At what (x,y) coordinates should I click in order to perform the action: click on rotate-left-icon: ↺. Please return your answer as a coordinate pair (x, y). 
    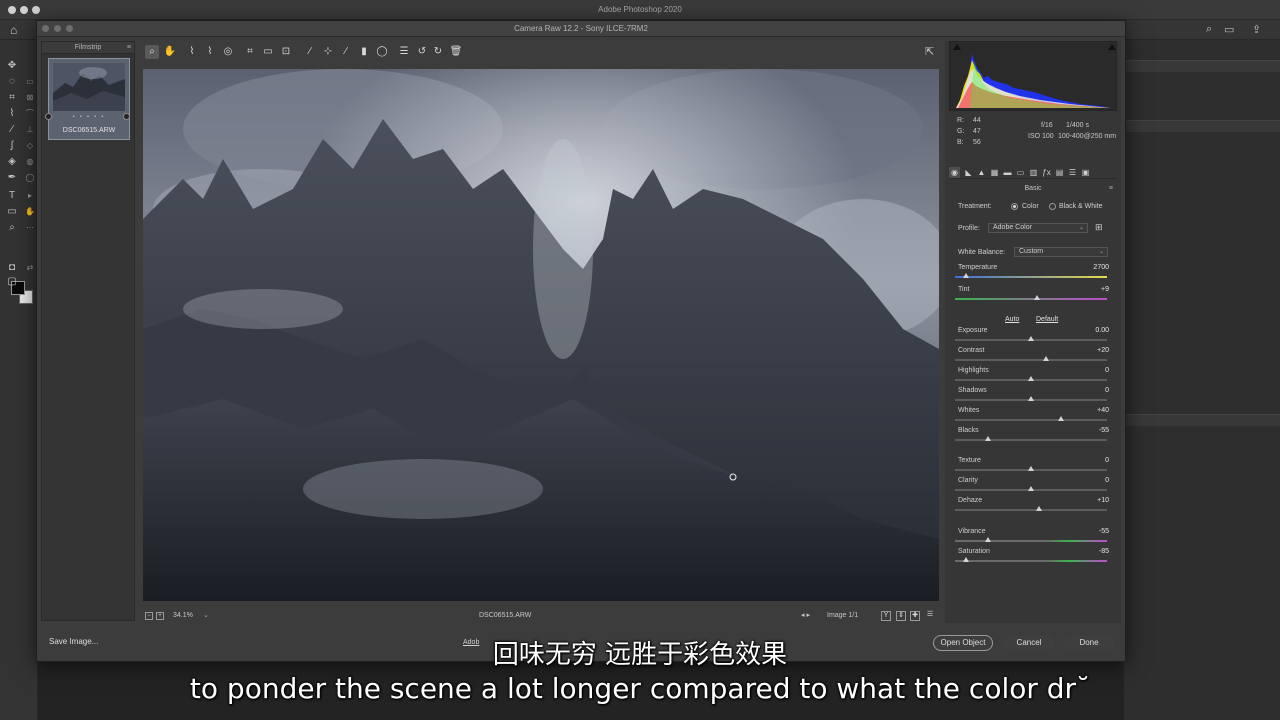
    Looking at the image, I should click on (422, 52).